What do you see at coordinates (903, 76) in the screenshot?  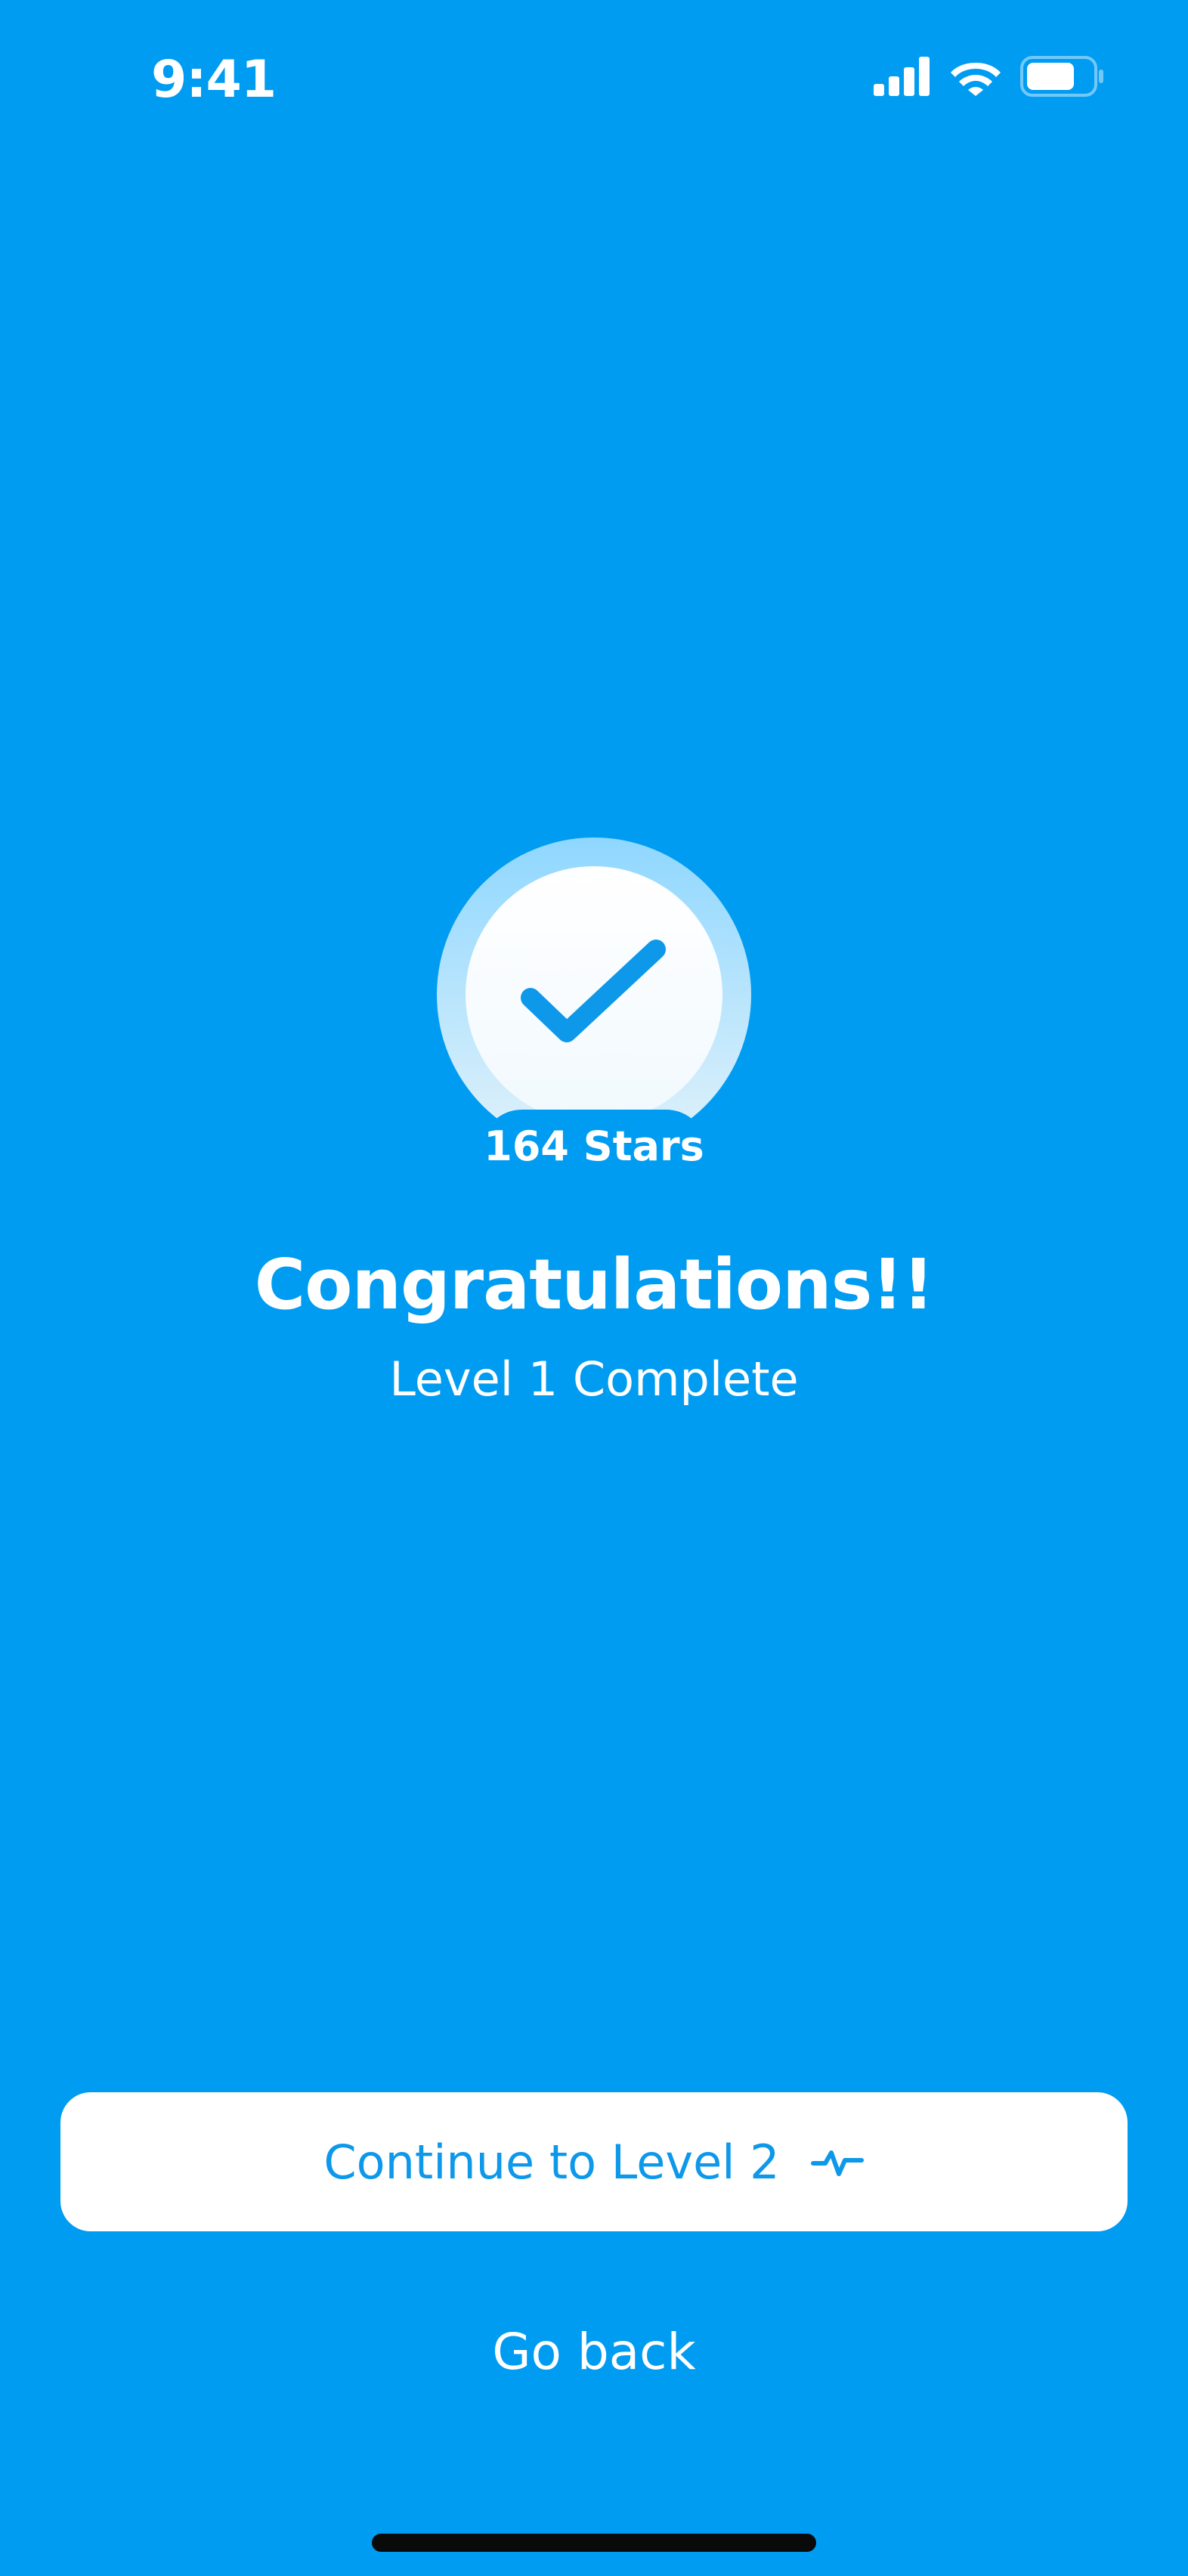 I see `cellular-signal-icon` at bounding box center [903, 76].